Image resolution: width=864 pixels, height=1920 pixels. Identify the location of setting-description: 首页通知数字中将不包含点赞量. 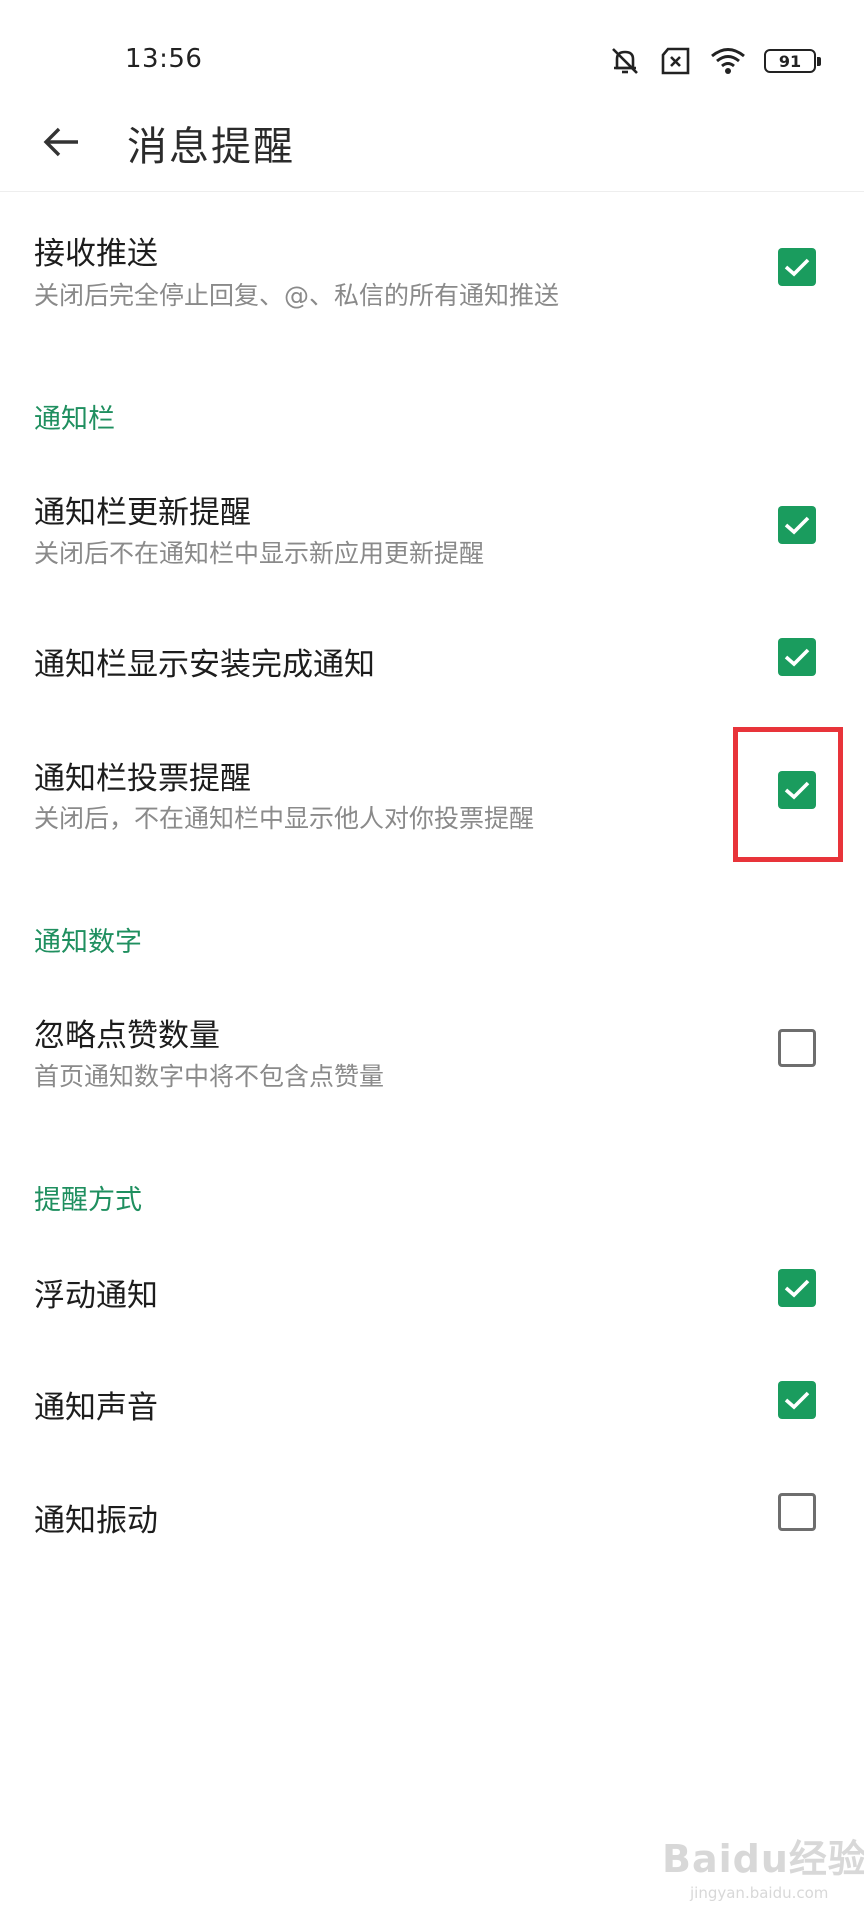
(209, 1076).